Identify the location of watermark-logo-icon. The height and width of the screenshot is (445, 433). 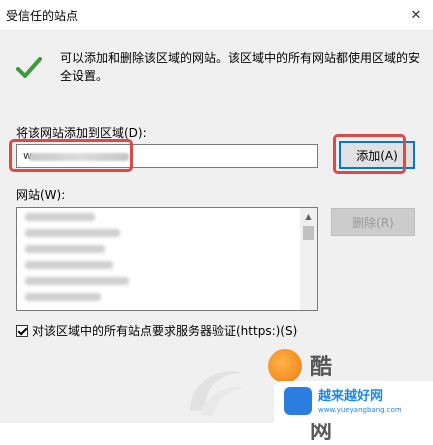
(285, 366).